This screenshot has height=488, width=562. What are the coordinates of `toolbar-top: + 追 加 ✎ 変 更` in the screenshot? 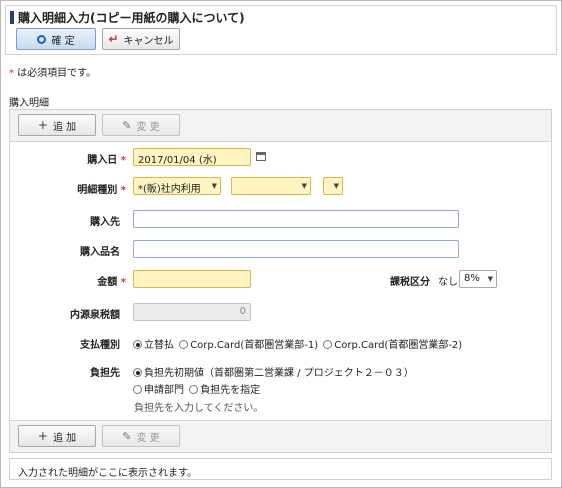 It's located at (280, 126).